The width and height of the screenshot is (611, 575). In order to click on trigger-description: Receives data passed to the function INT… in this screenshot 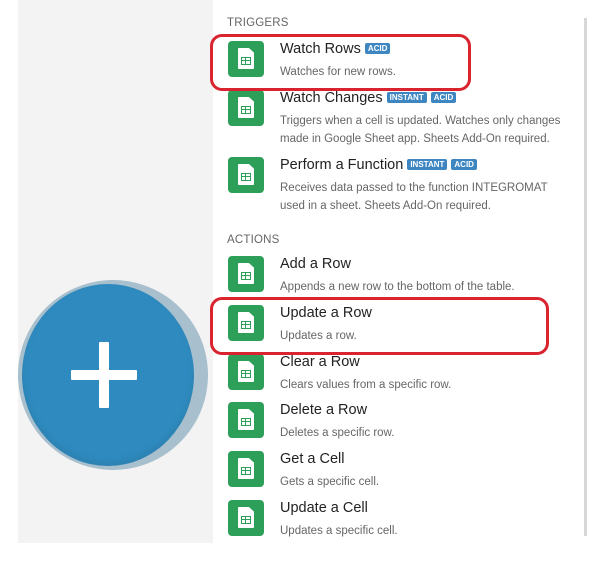, I will do `click(414, 197)`.